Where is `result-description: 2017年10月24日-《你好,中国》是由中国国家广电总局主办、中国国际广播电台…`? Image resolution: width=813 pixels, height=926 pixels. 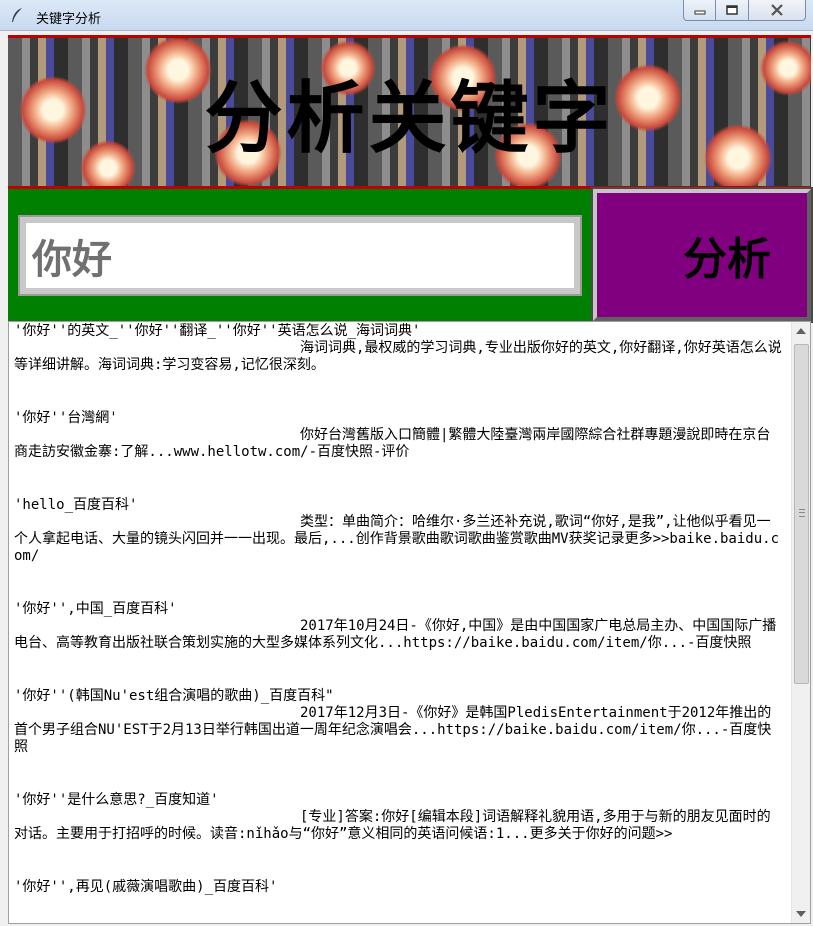
result-description: 2017年10月24日-《你好,中国》是由中国国家广电总局主办、中国国际广播电台… is located at coordinates (395, 634).